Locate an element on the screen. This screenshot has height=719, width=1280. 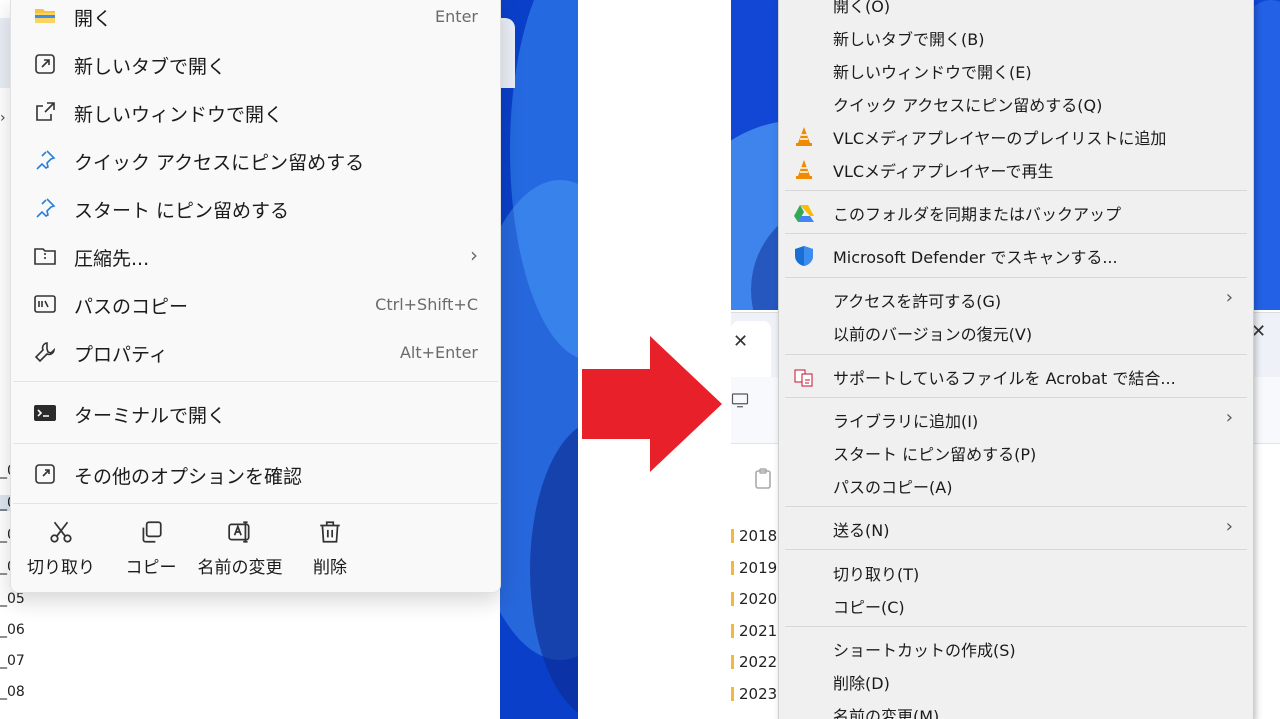
more-options-icon is located at coordinates (45, 474).